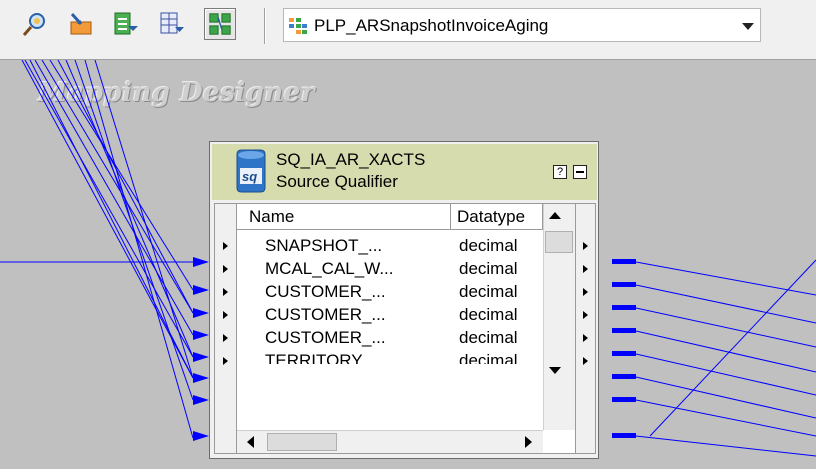 The image size is (816, 469). Describe the element at coordinates (390, 441) in the screenshot. I see `horizontal-scrollbar` at that location.